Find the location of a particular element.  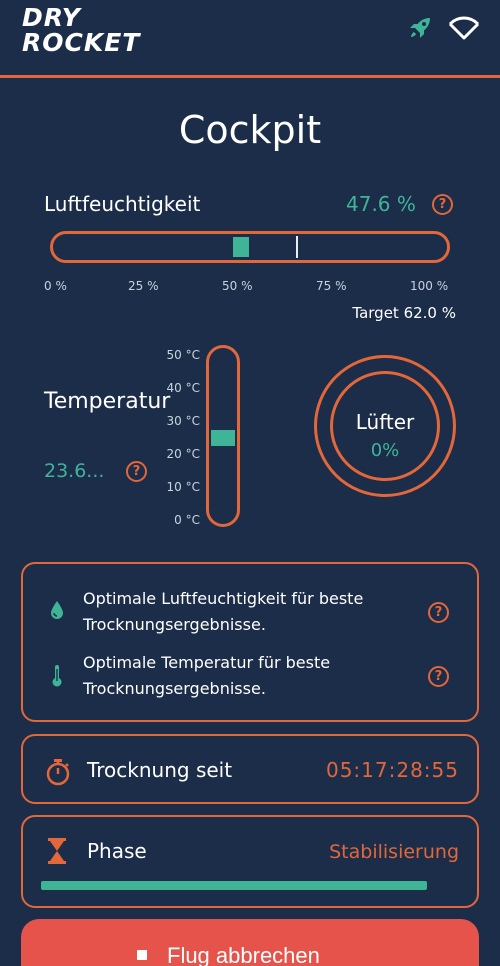

phase-label: Phase is located at coordinates (117, 851).